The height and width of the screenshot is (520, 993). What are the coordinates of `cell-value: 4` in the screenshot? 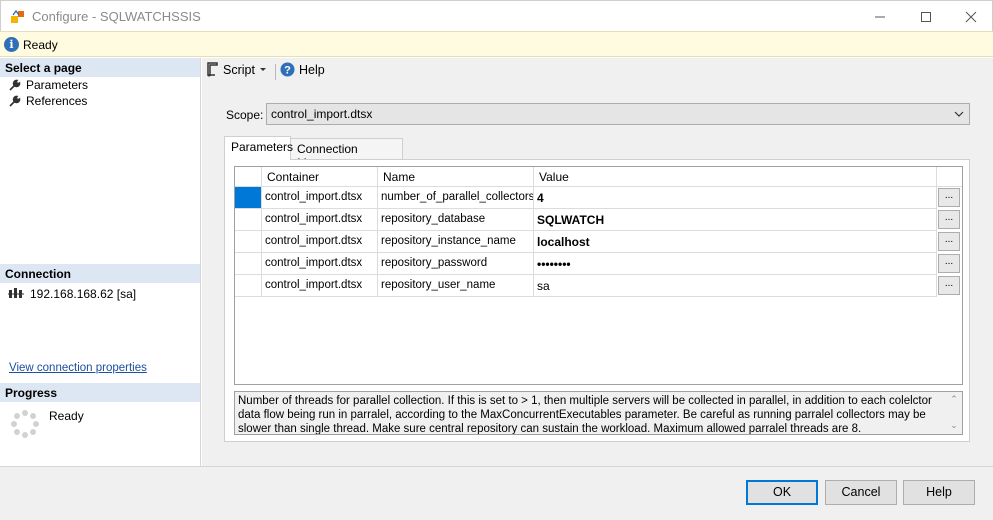 It's located at (735, 198).